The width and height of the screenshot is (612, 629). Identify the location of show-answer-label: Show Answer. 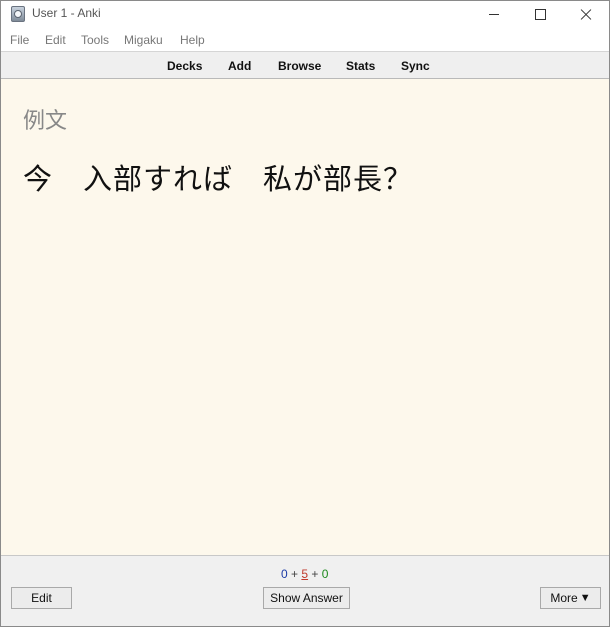
(306, 598).